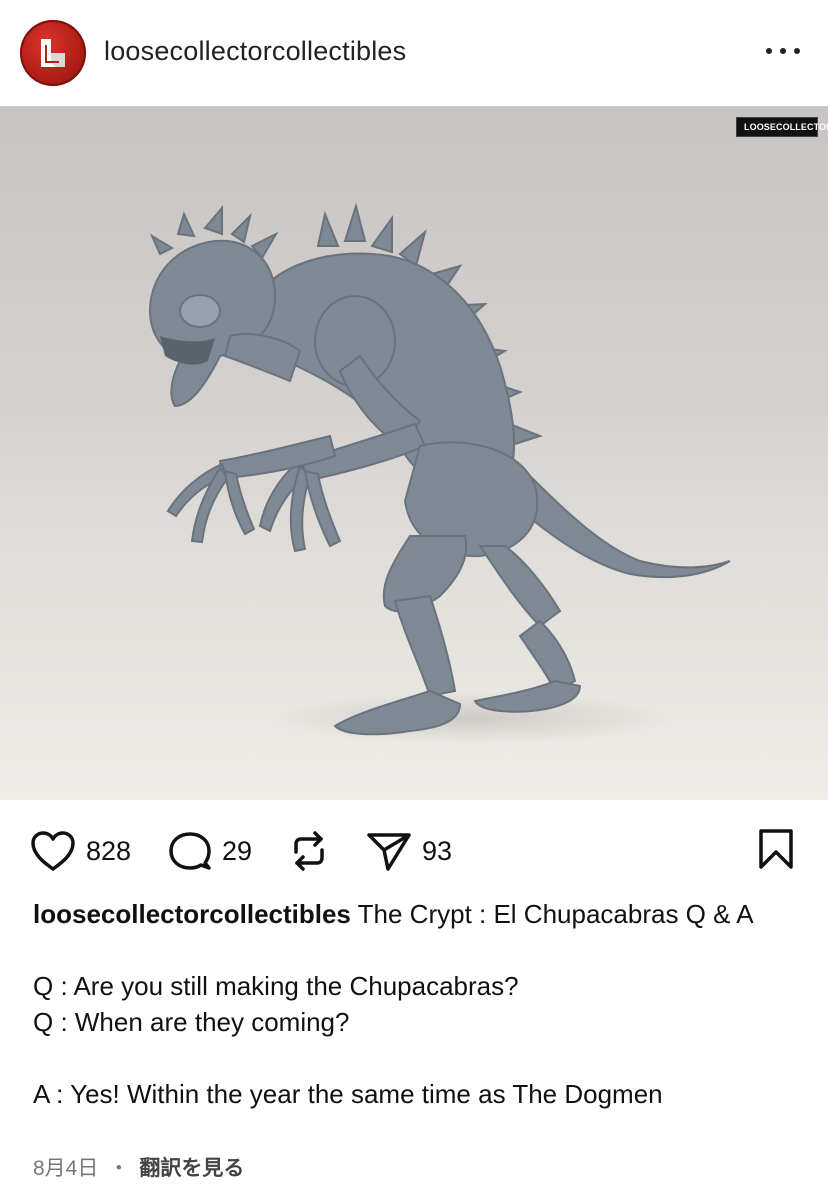 The height and width of the screenshot is (1200, 828). Describe the element at coordinates (53, 851) in the screenshot. I see `heart-icon` at that location.